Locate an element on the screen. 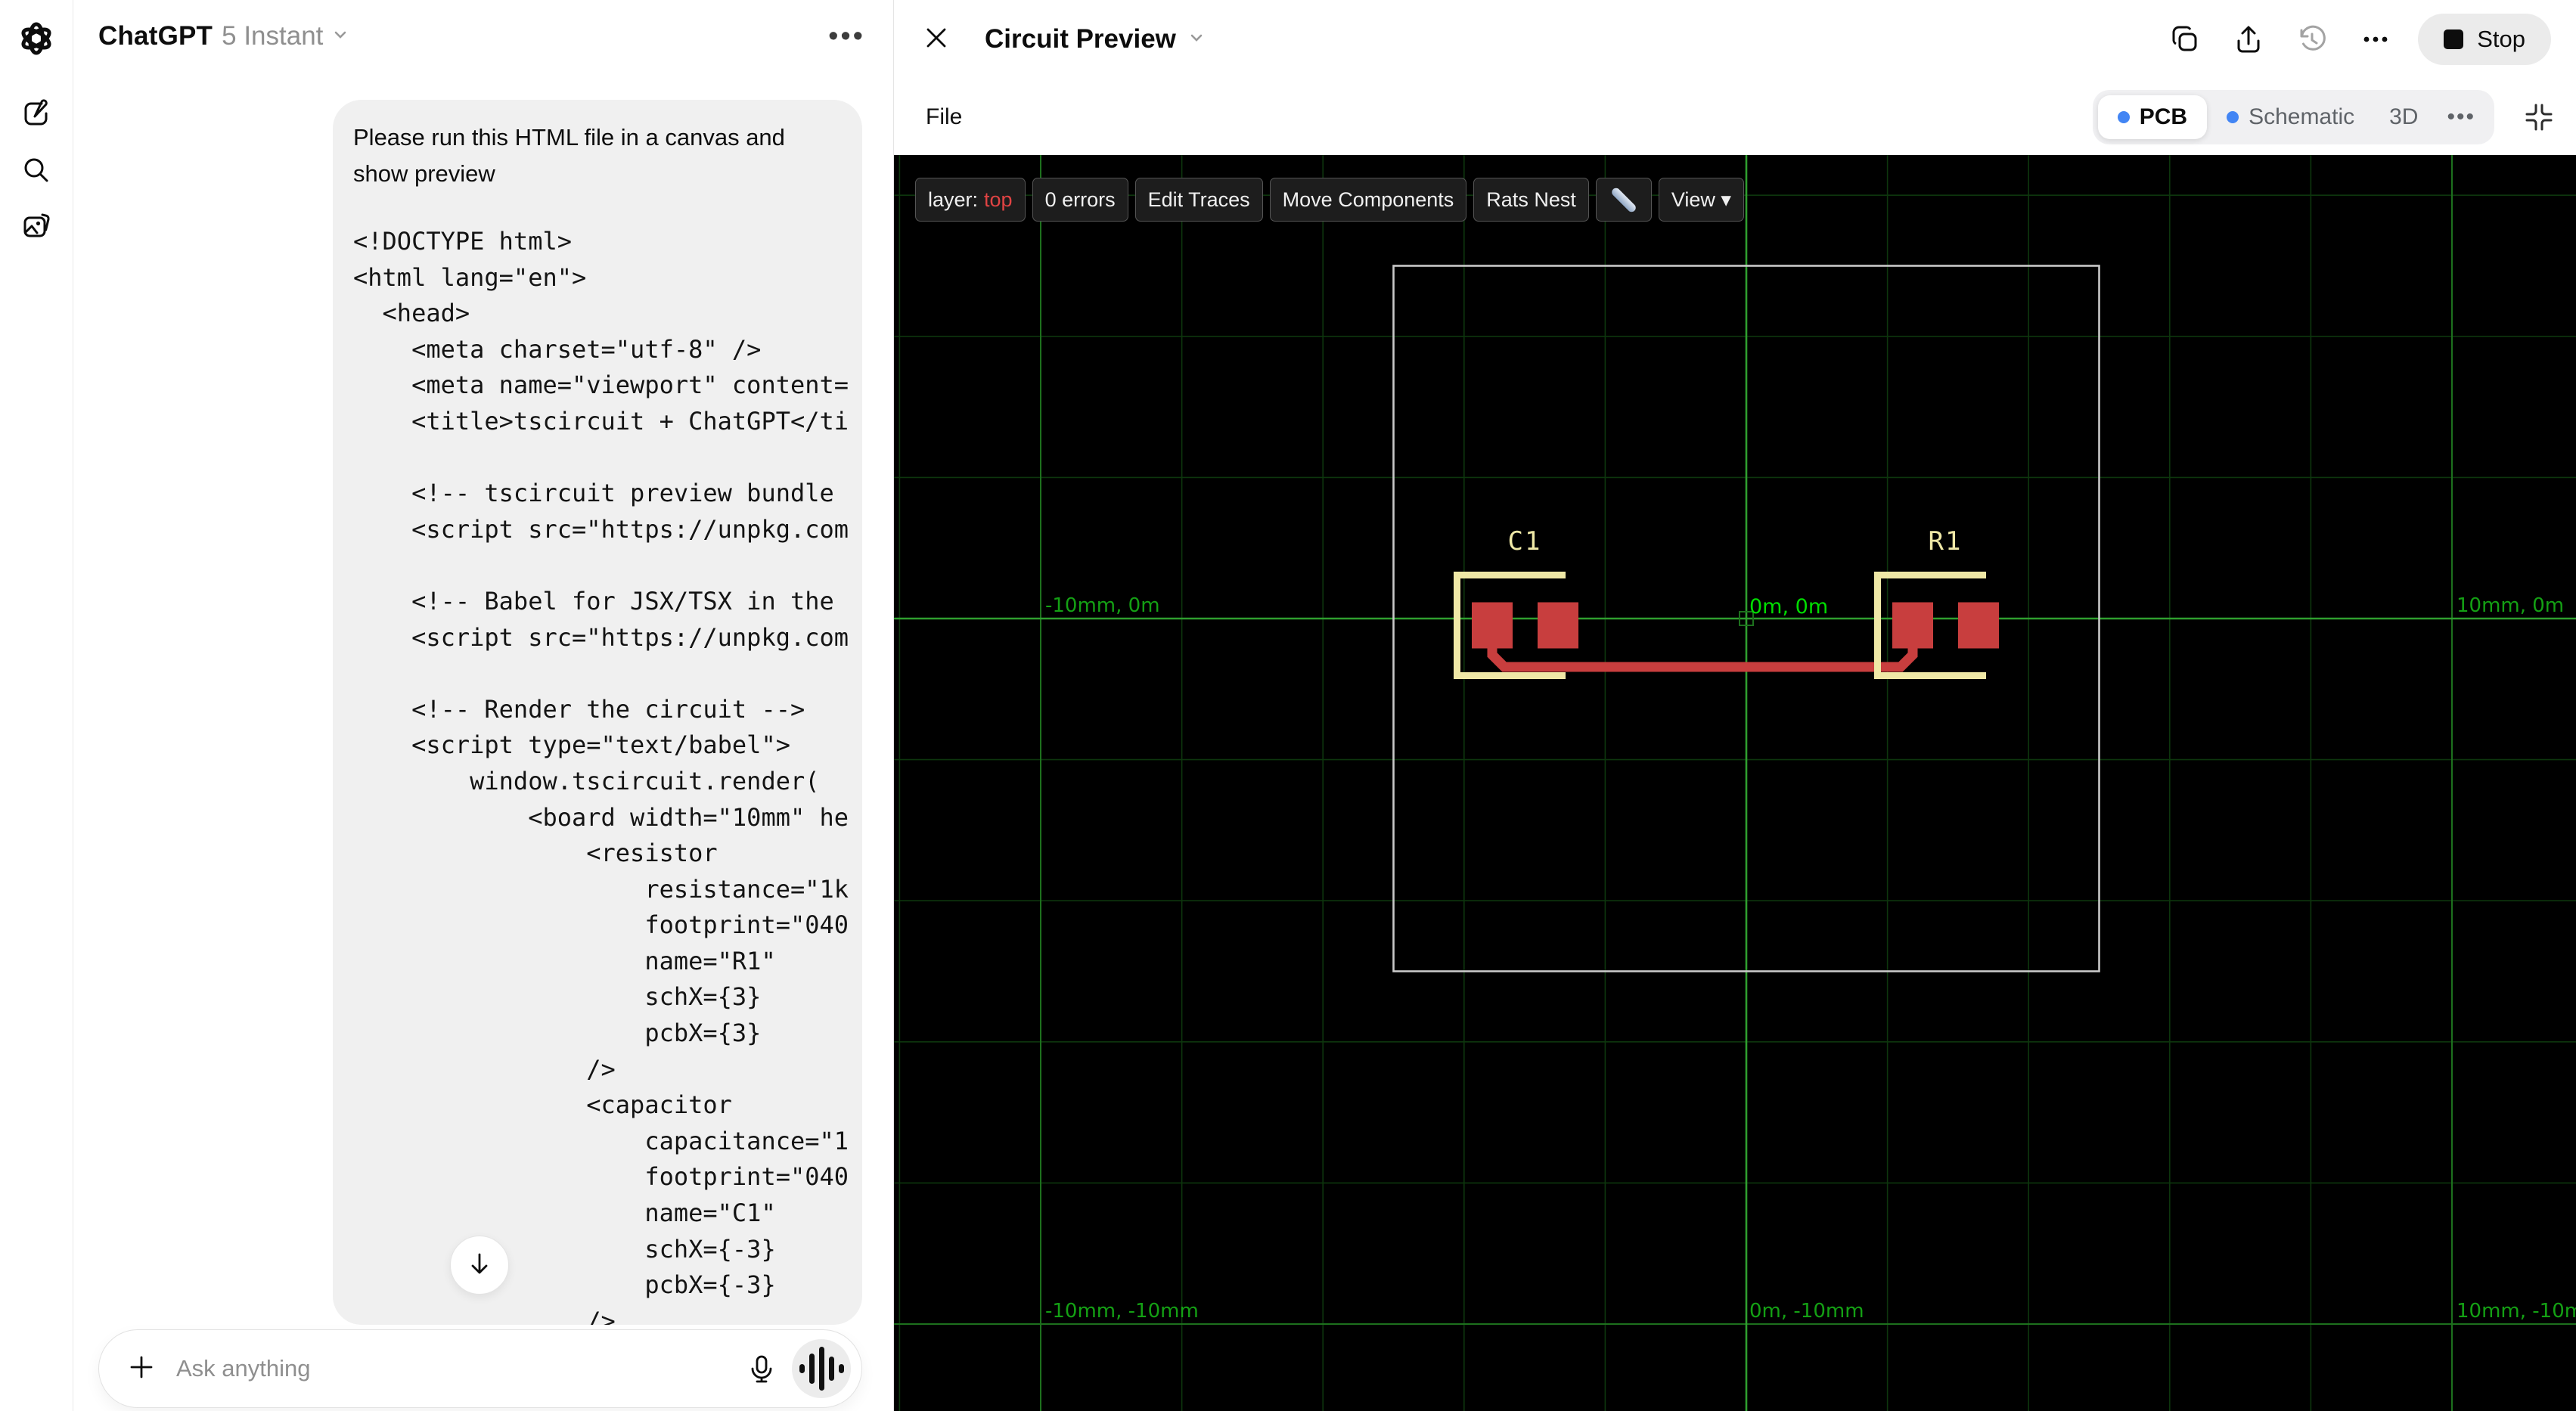 This screenshot has height=1411, width=2576. pencil-icon is located at coordinates (1623, 199).